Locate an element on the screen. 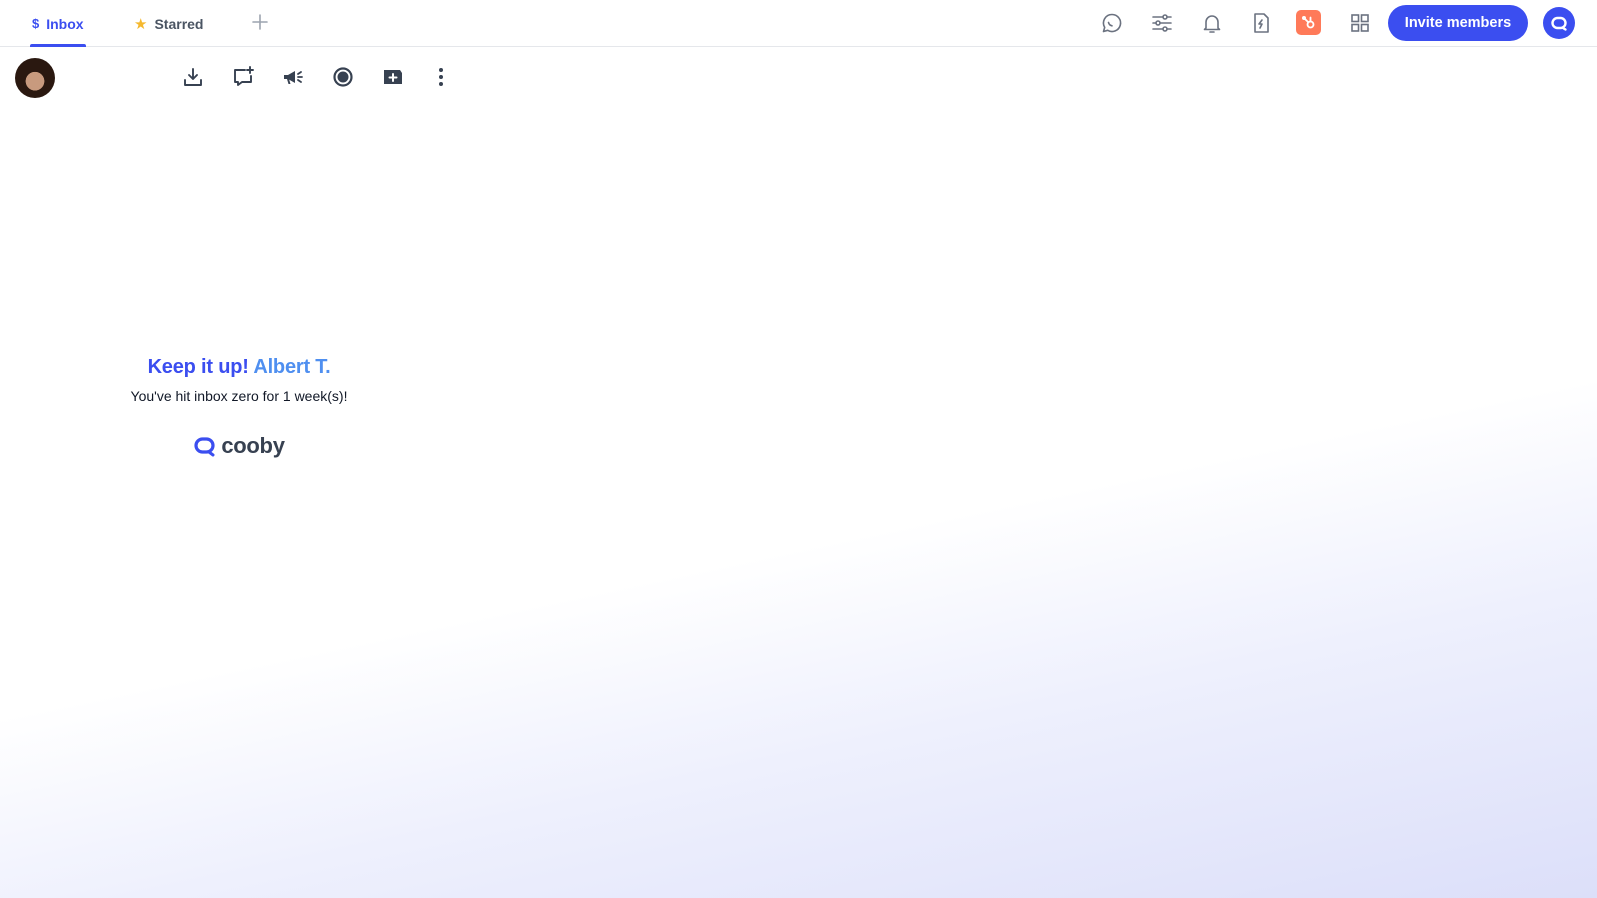  filters-button is located at coordinates (1162, 23).